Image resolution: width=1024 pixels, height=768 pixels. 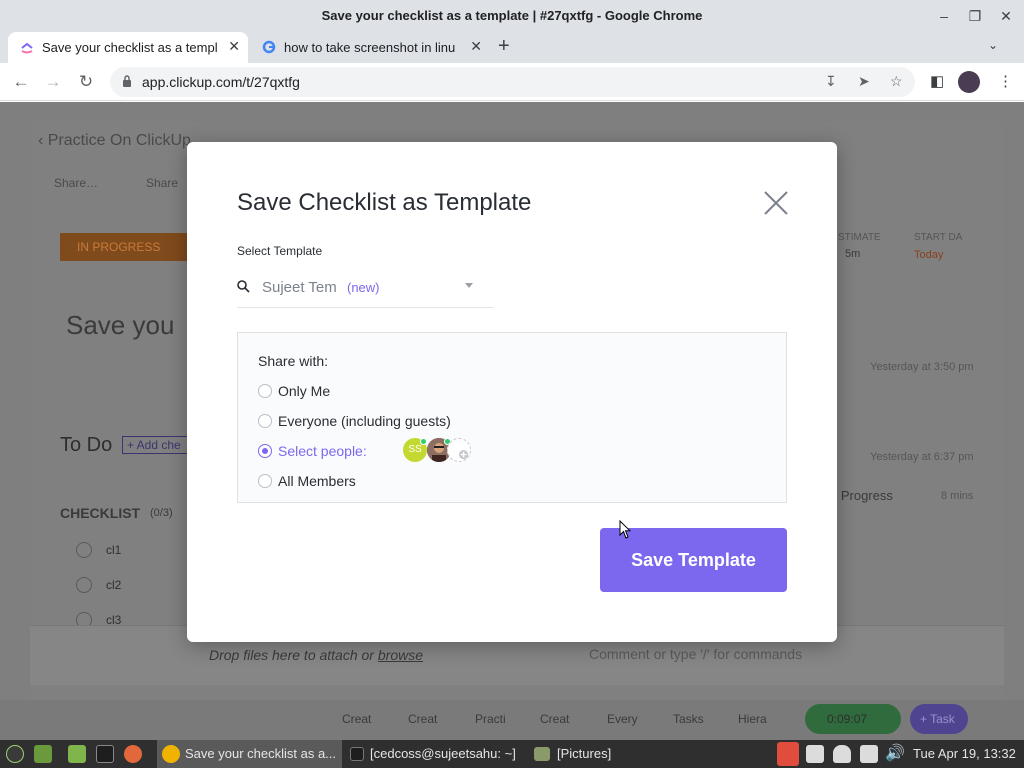 What do you see at coordinates (944, 16) in the screenshot?
I see `minimize-icon: –` at bounding box center [944, 16].